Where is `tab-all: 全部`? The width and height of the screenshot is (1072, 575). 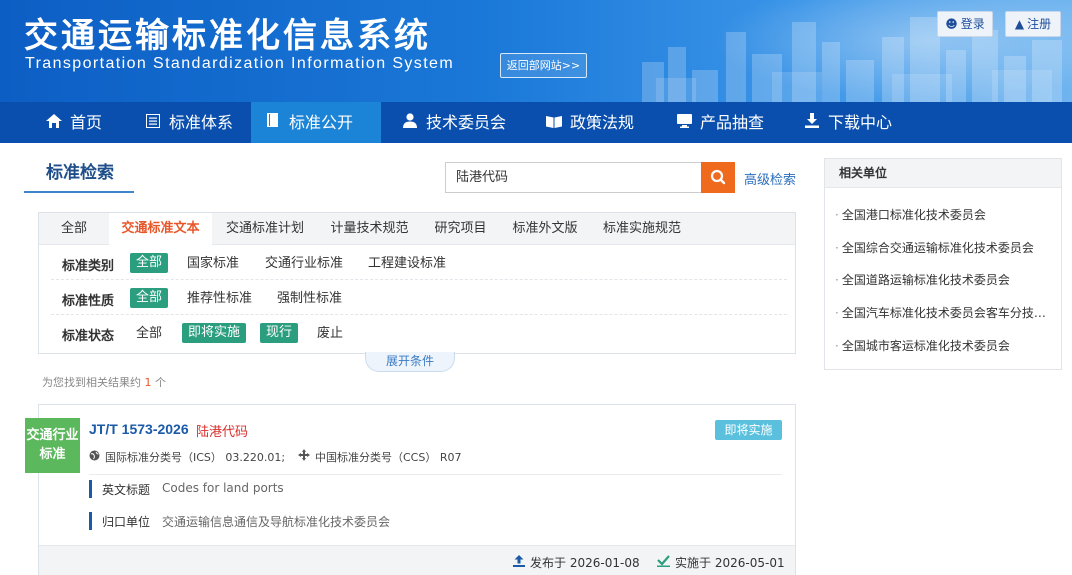
tab-all: 全部 is located at coordinates (74, 229).